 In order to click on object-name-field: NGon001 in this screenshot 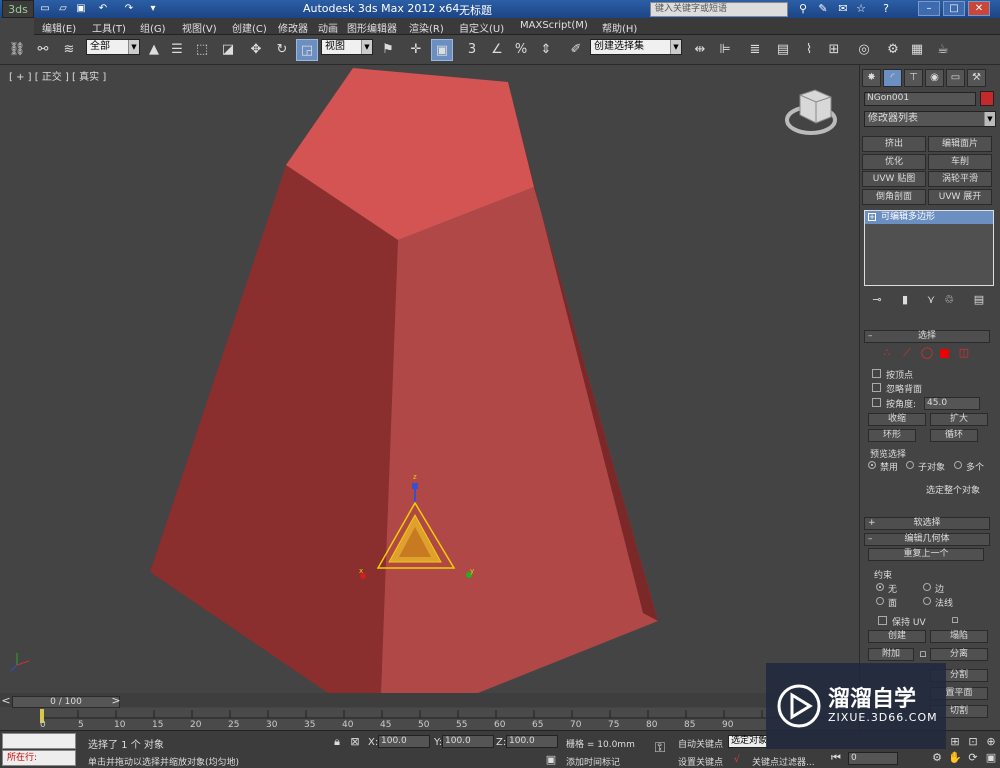, I will do `click(920, 99)`.